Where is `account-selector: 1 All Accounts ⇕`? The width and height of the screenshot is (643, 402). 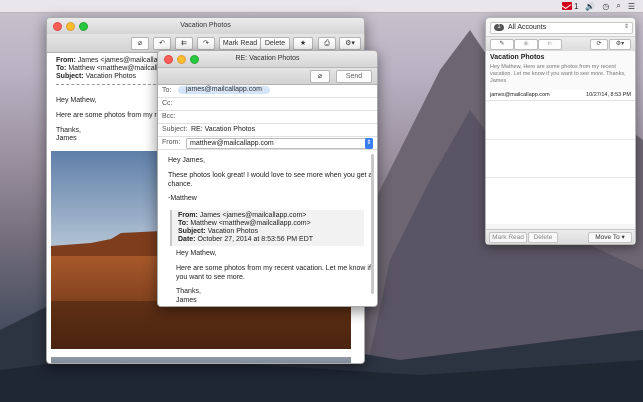 account-selector: 1 All Accounts ⇕ is located at coordinates (561, 28).